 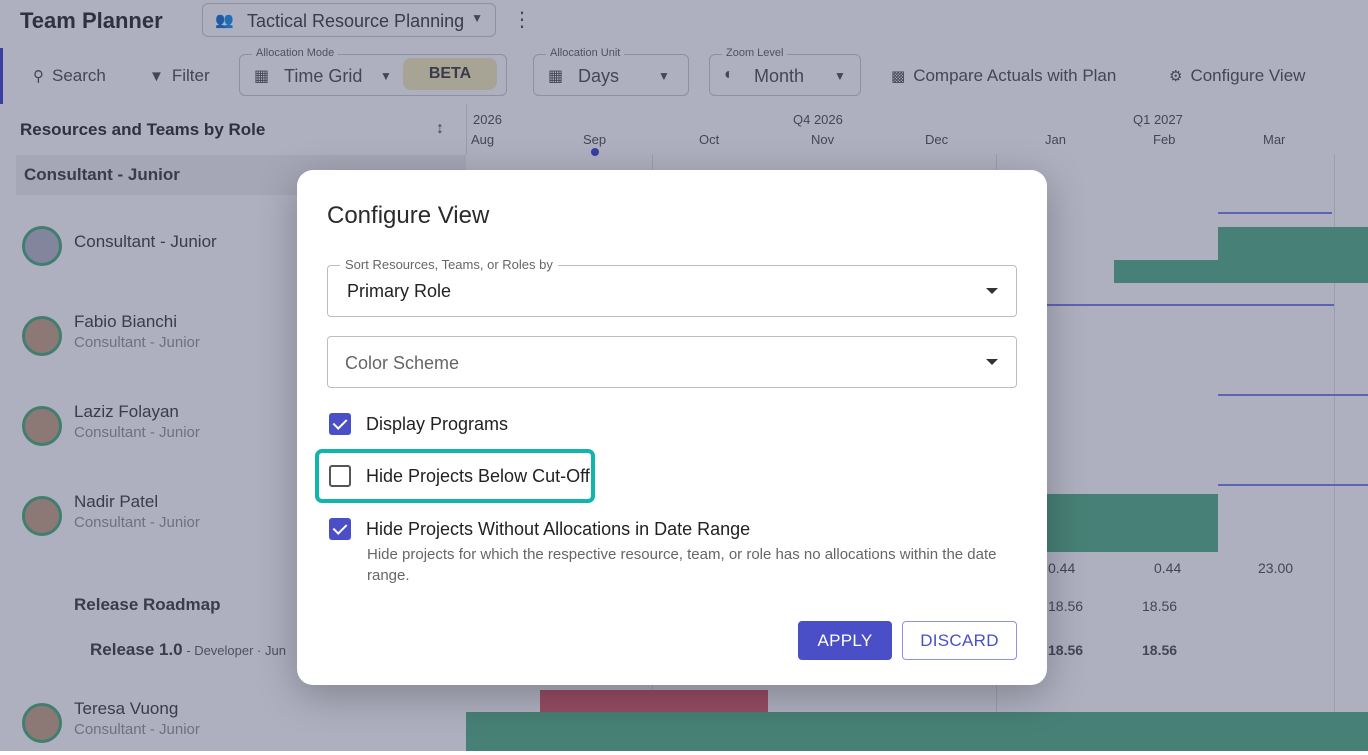 What do you see at coordinates (408, 215) in the screenshot?
I see `dialog-title: Configure View` at bounding box center [408, 215].